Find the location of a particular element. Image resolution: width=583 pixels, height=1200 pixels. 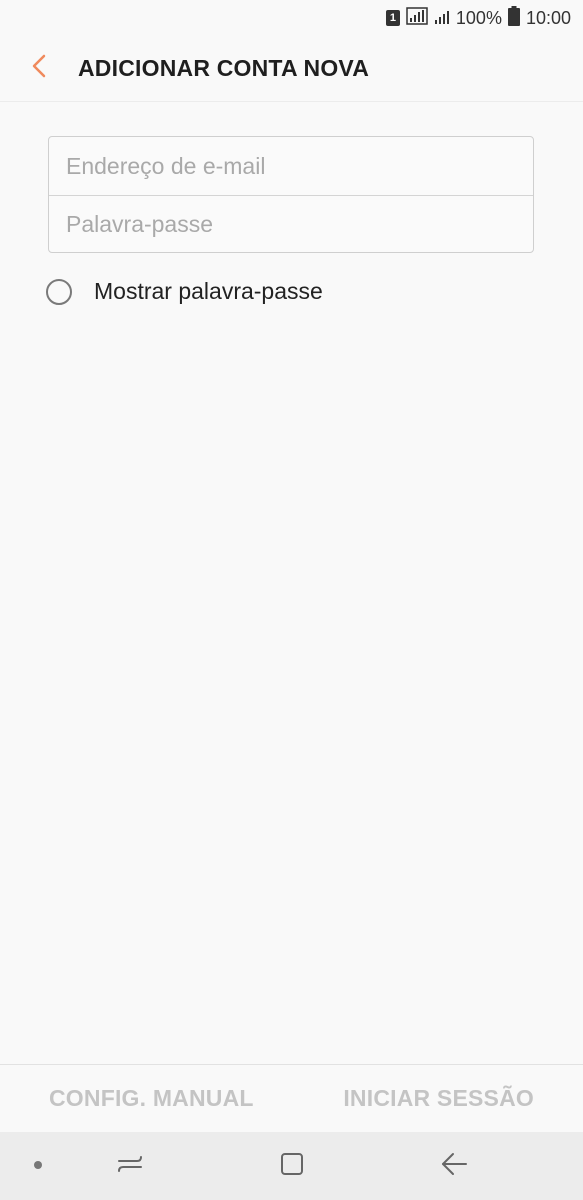

sign-in-button: INICIAR SESSÃO is located at coordinates (438, 1098).